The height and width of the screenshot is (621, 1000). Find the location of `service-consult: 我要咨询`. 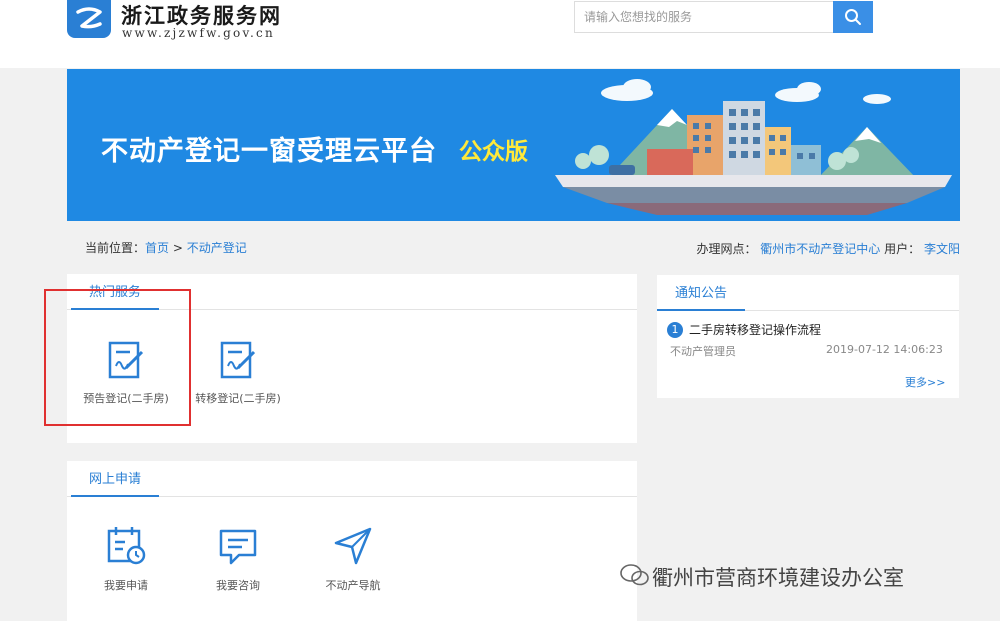

service-consult: 我要咨询 is located at coordinates (238, 559).